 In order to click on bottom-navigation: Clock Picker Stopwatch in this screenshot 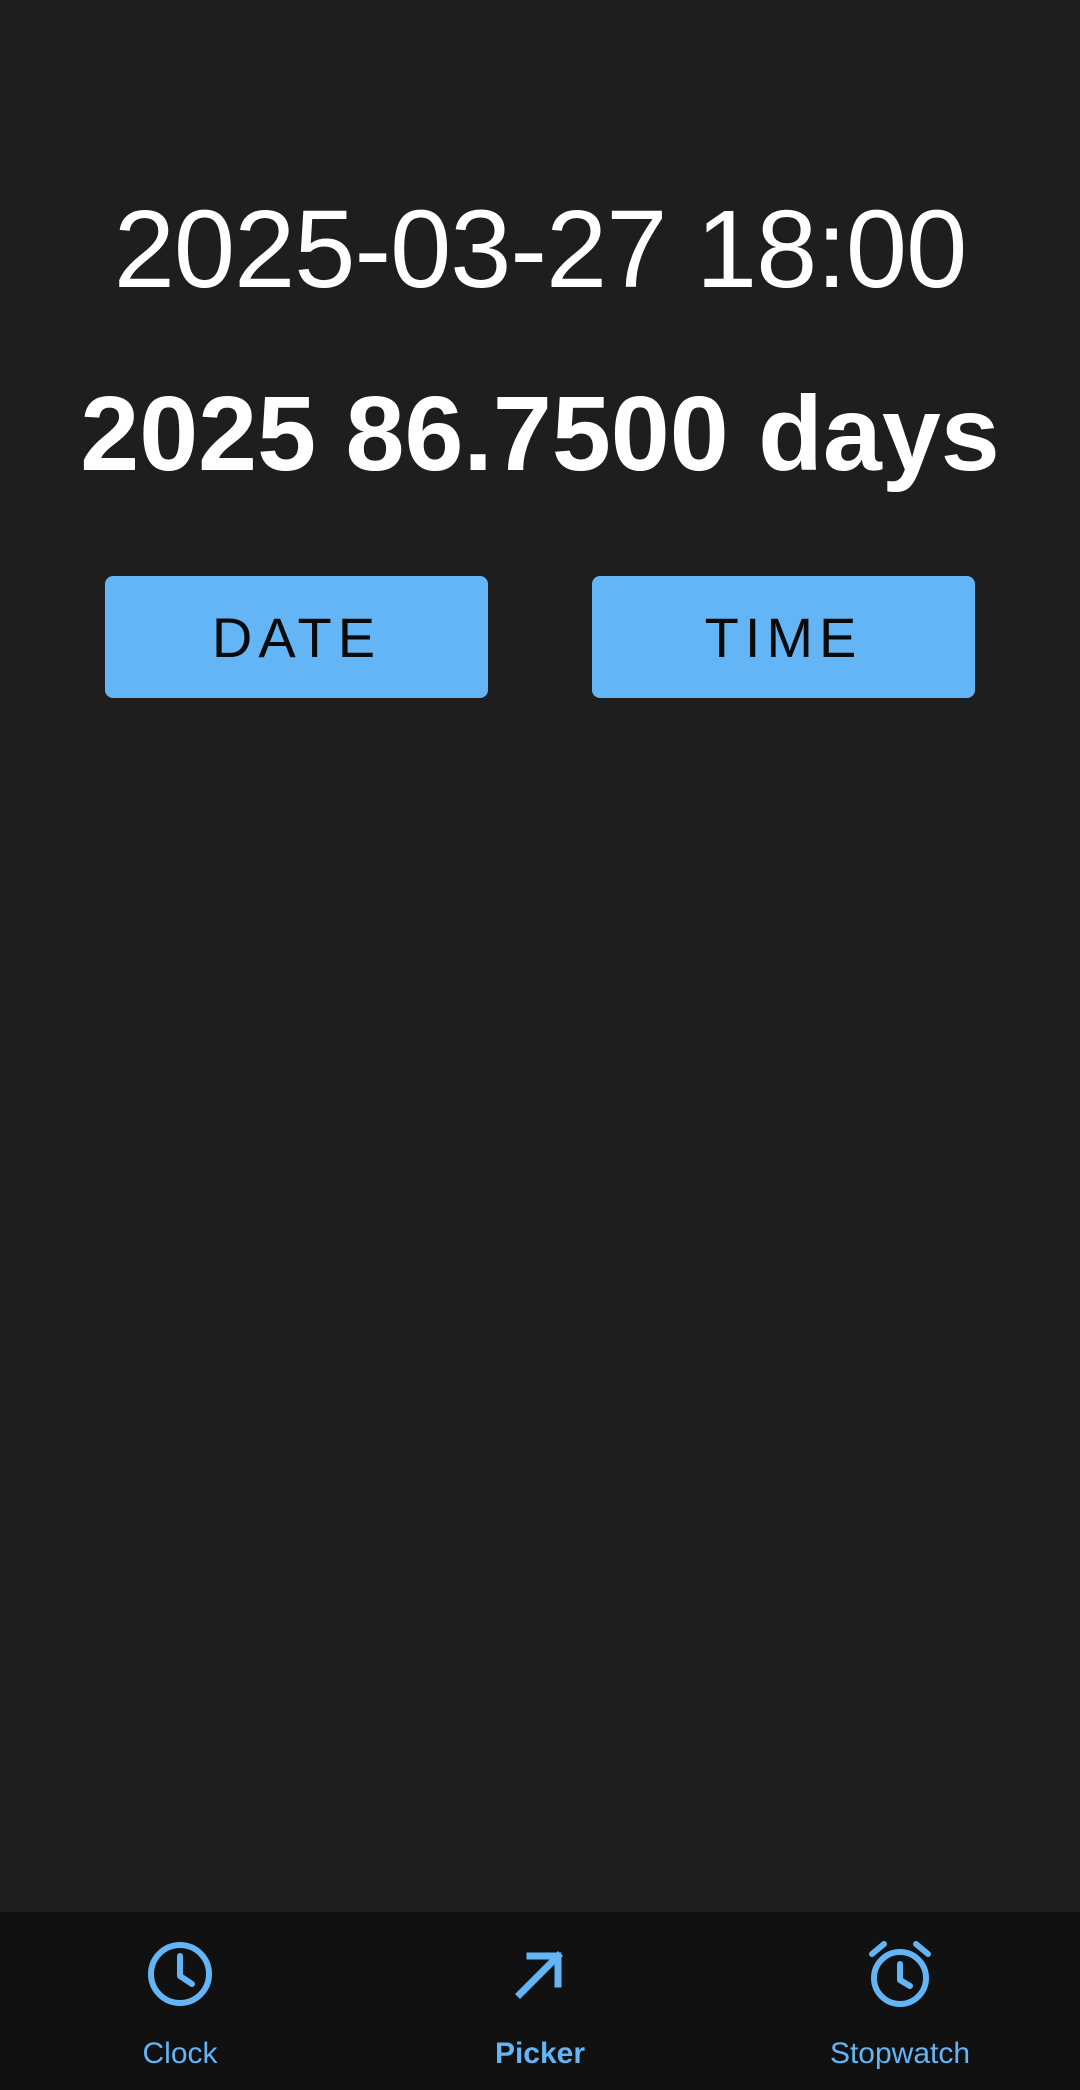, I will do `click(540, 2001)`.